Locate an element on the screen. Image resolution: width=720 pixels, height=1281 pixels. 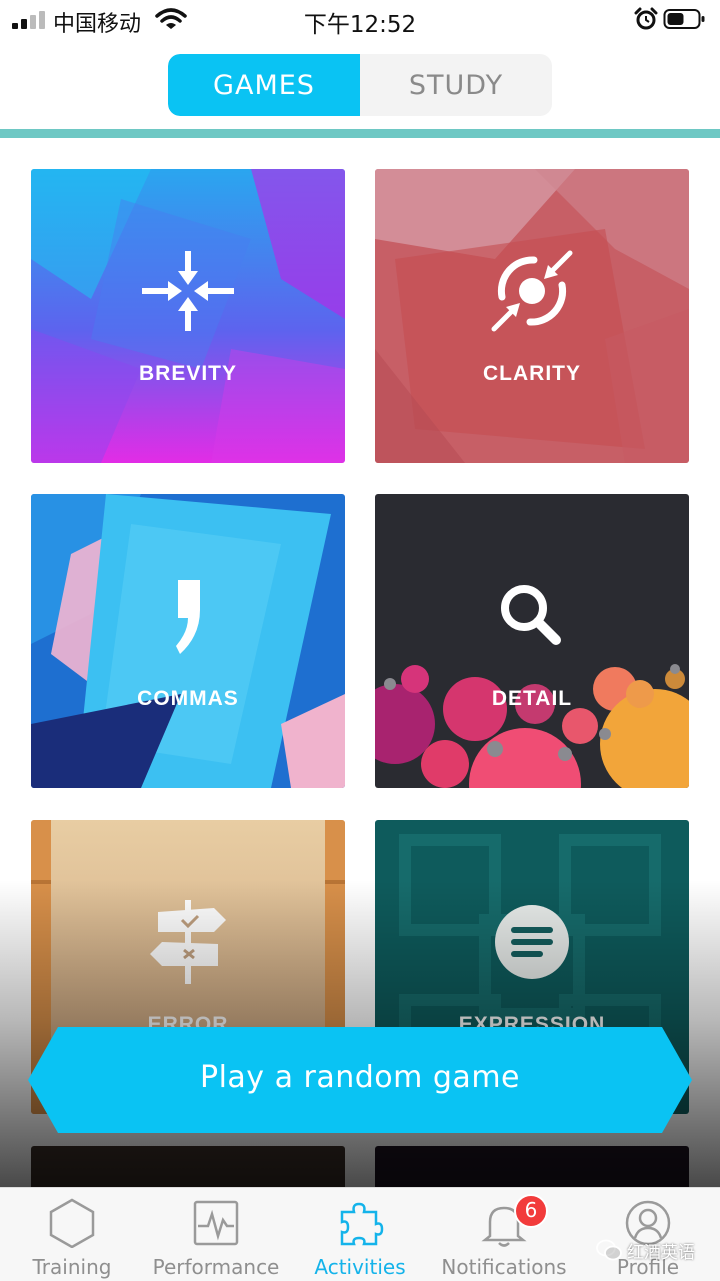
play-random-game-button: Play a random game is located at coordinates (360, 1080).